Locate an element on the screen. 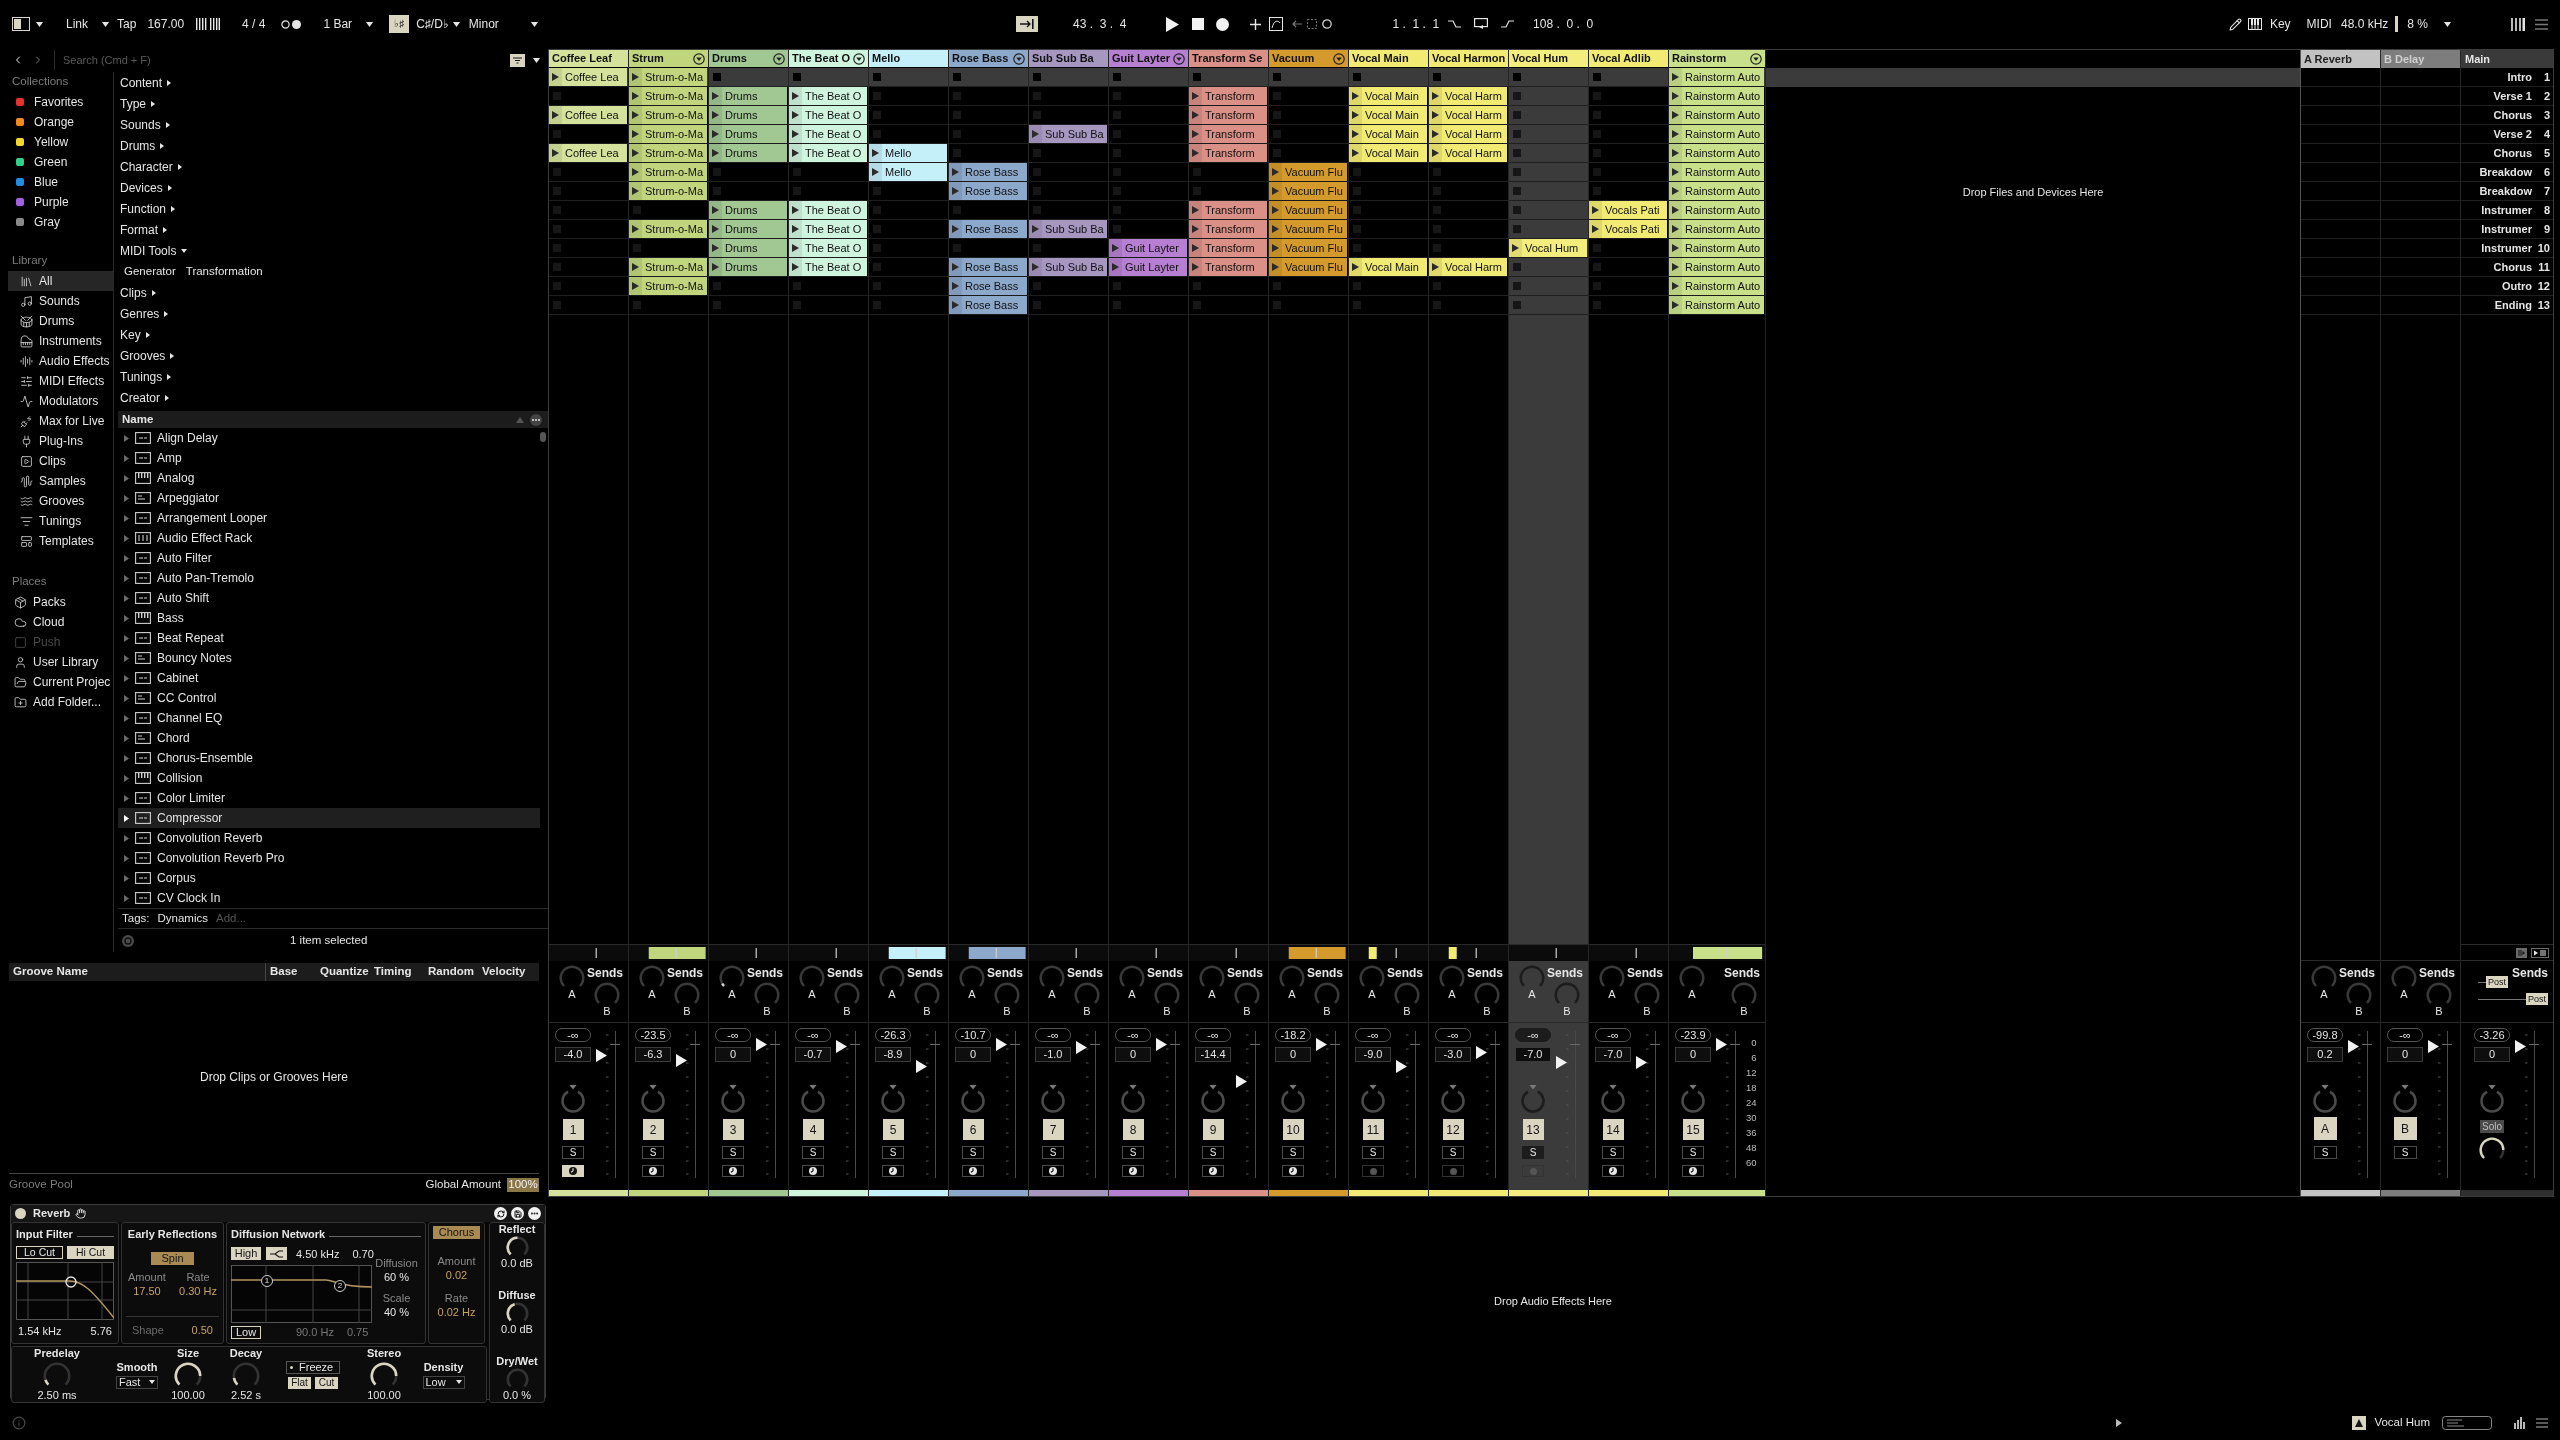  clip: Mello is located at coordinates (908, 153).